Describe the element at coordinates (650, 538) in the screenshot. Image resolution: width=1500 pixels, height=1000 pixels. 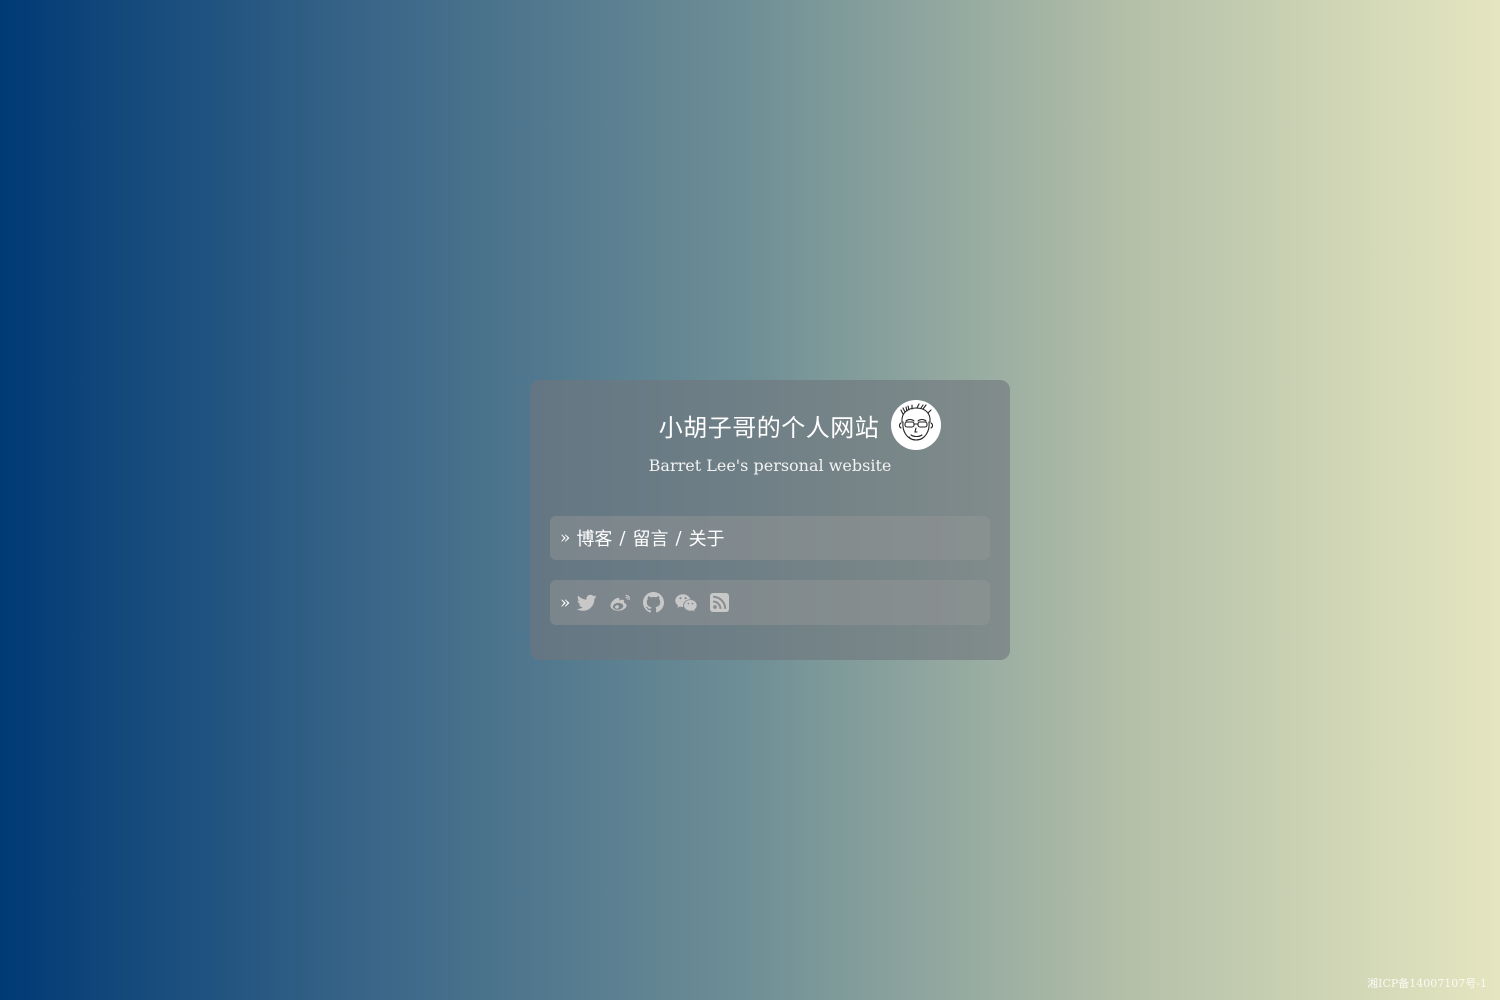
I see `nav-link-guestbook: 留言` at that location.